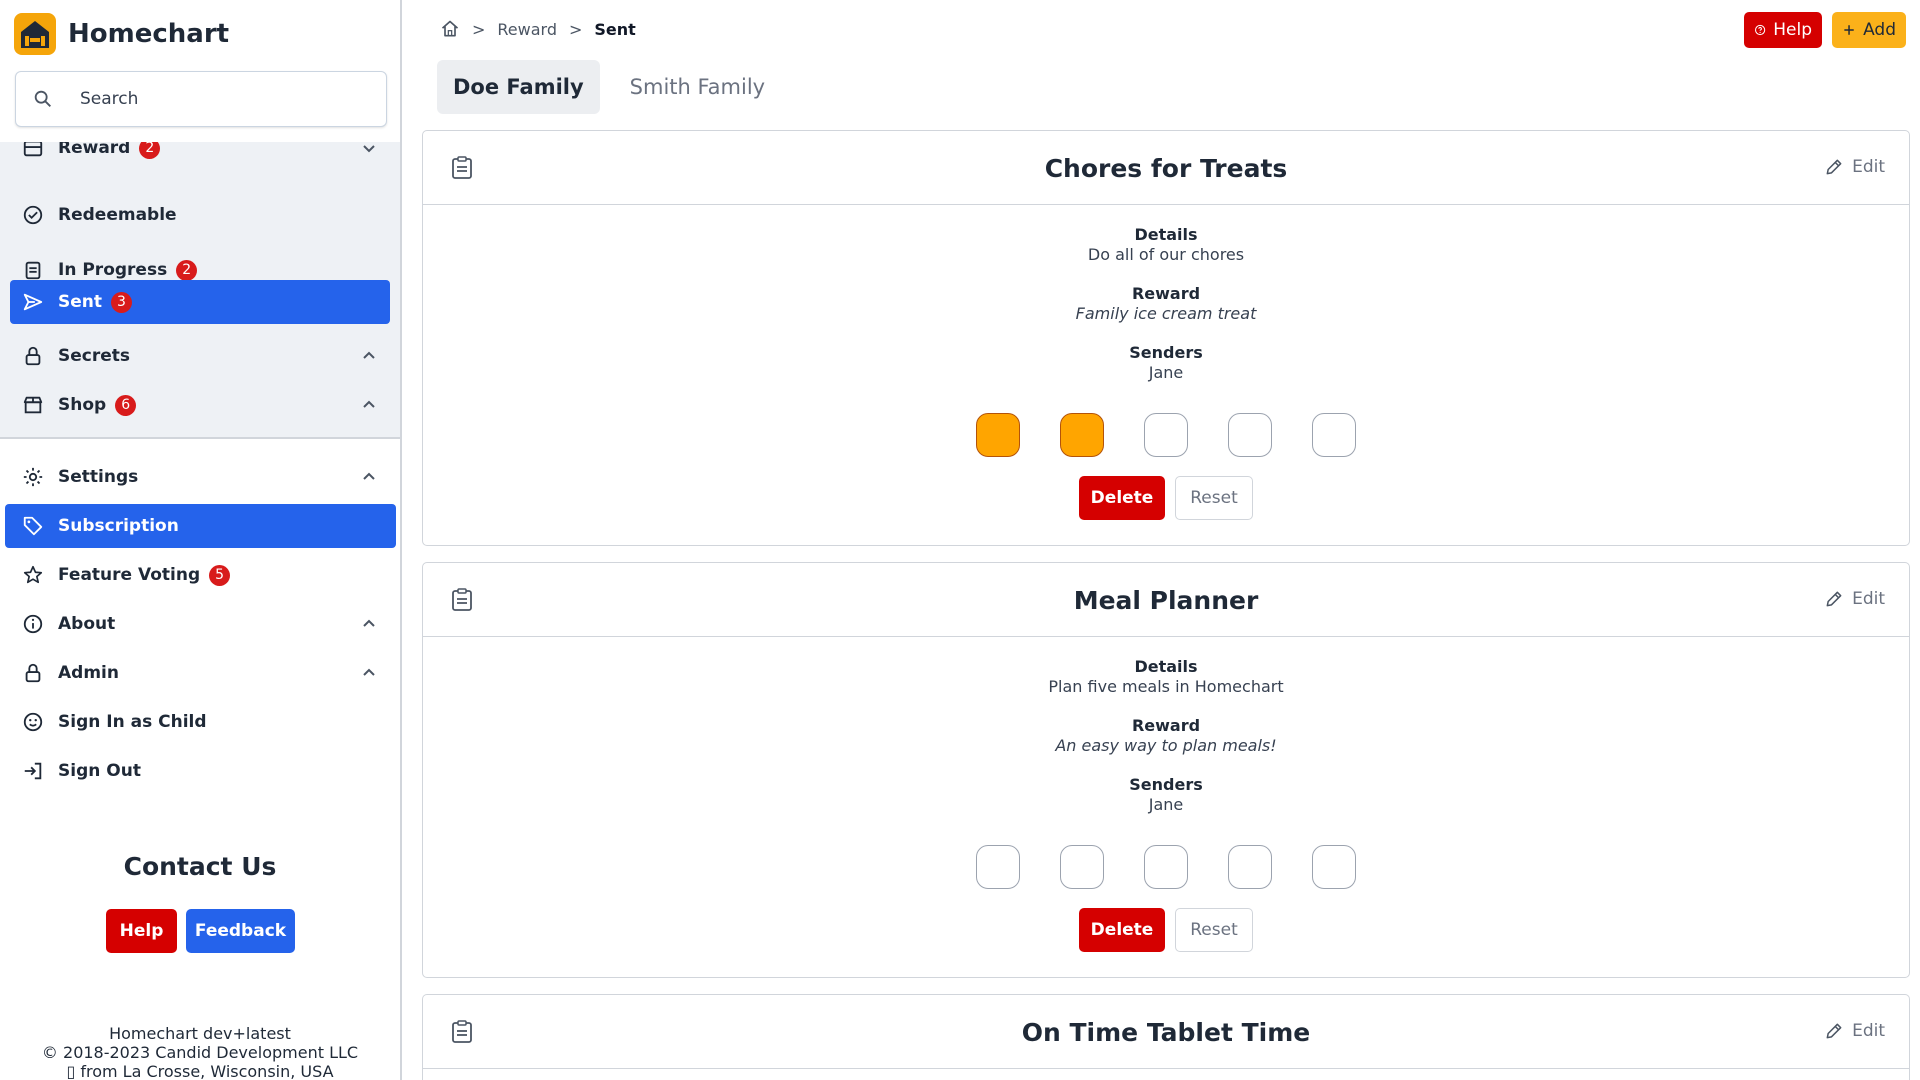  Describe the element at coordinates (240, 931) in the screenshot. I see `feedback-button: Feedback` at that location.